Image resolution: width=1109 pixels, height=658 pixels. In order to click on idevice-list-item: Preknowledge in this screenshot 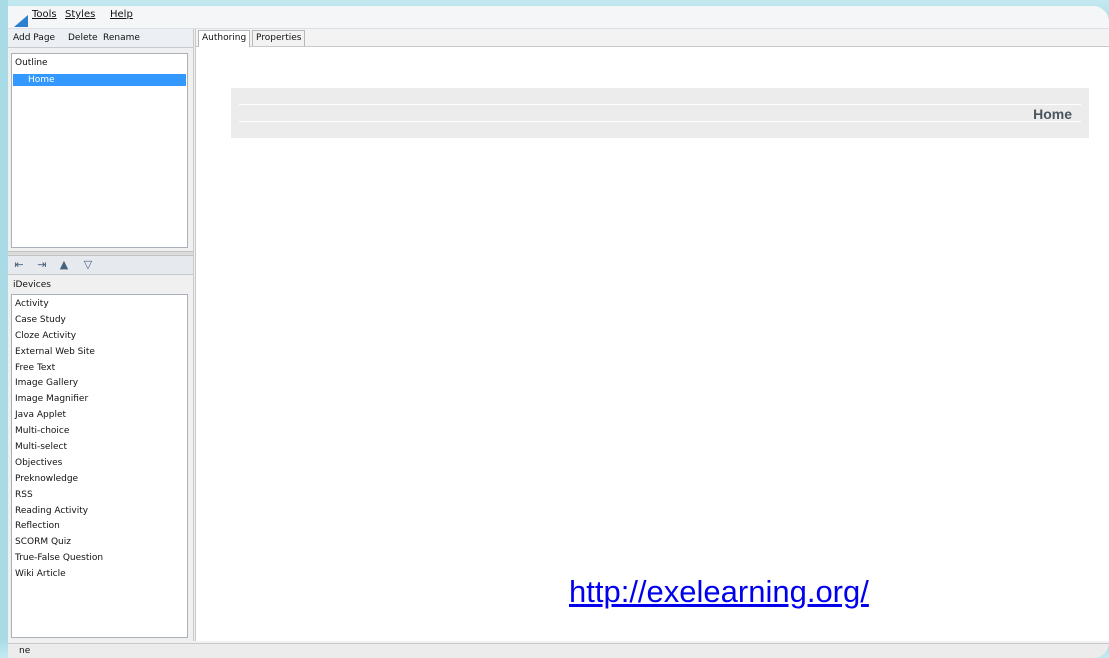, I will do `click(99, 480)`.